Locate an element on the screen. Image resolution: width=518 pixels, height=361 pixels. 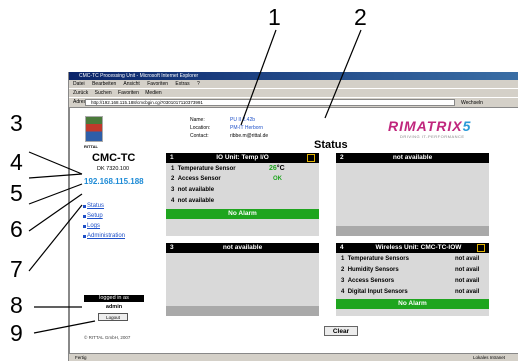
sensor-row: 3 not available is located at coordinates (193, 190).